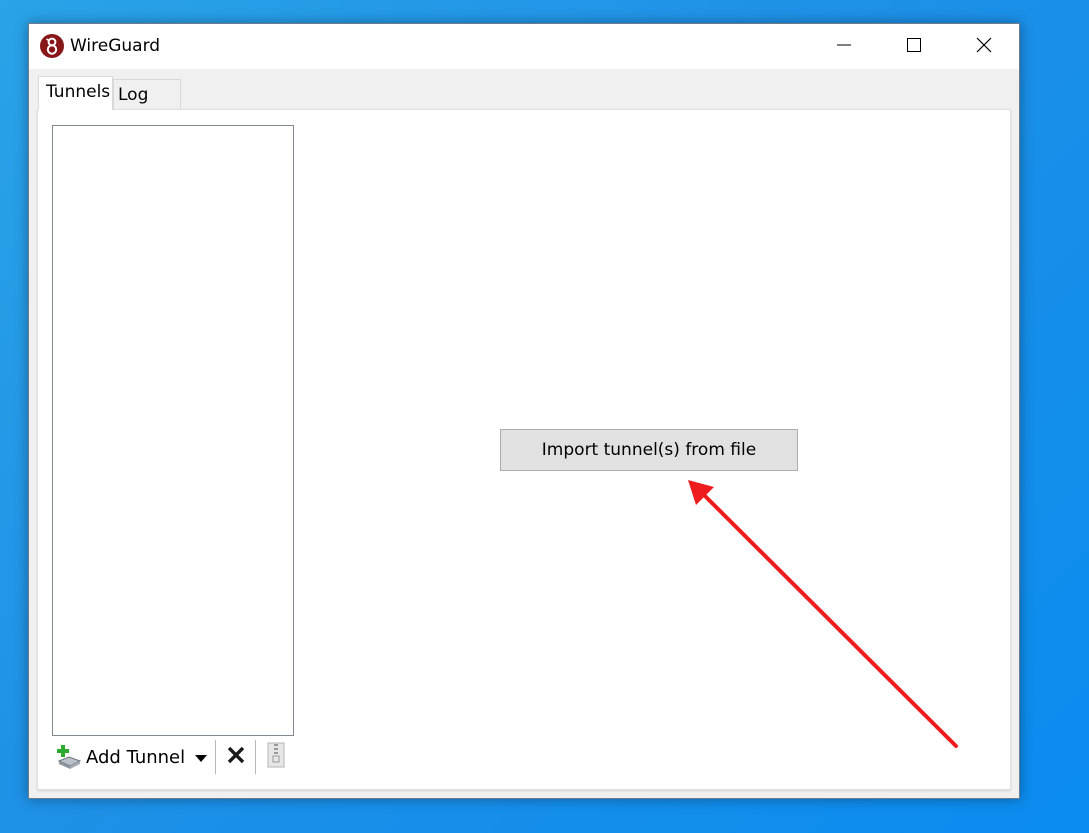 This screenshot has height=833, width=1089. What do you see at coordinates (52, 46) in the screenshot?
I see `wireguard-logo-icon` at bounding box center [52, 46].